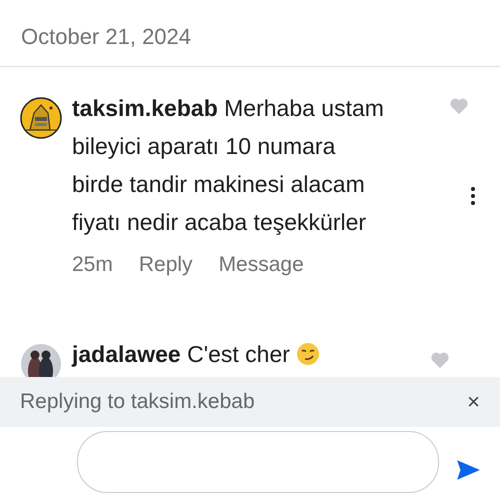 The width and height of the screenshot is (500, 500). What do you see at coordinates (308, 354) in the screenshot?
I see `emoji-icon` at bounding box center [308, 354].